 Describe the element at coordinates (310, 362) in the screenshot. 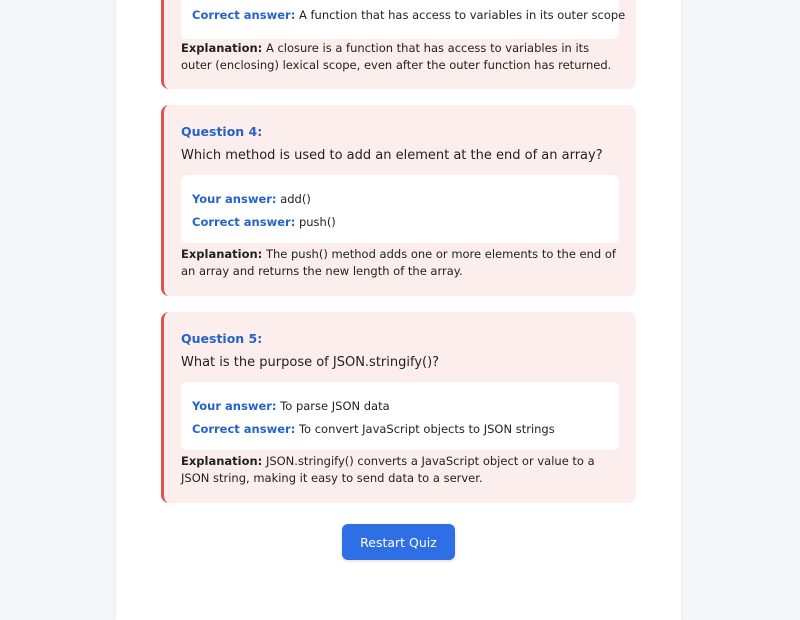

I see `question-text: What is the purpose of JSON.stringify()?` at that location.